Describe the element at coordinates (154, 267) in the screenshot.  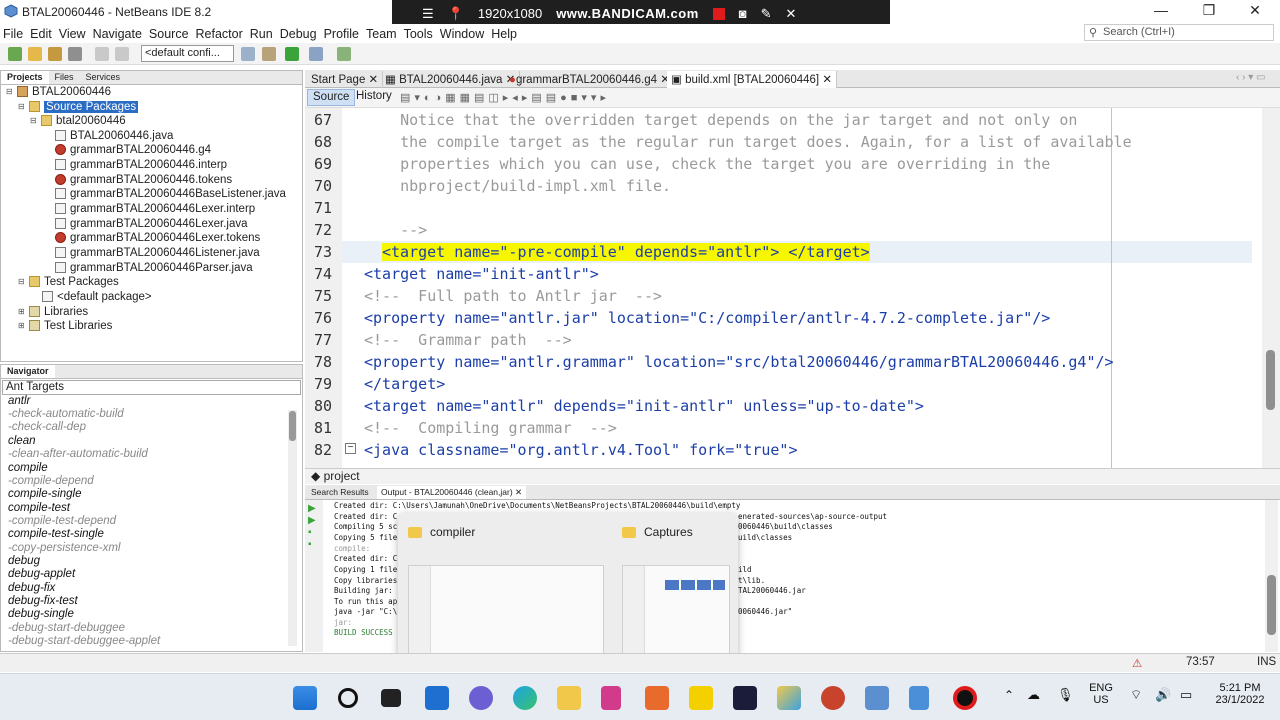
I see `tree-file: grammarBTAL20060446Parser.java` at that location.